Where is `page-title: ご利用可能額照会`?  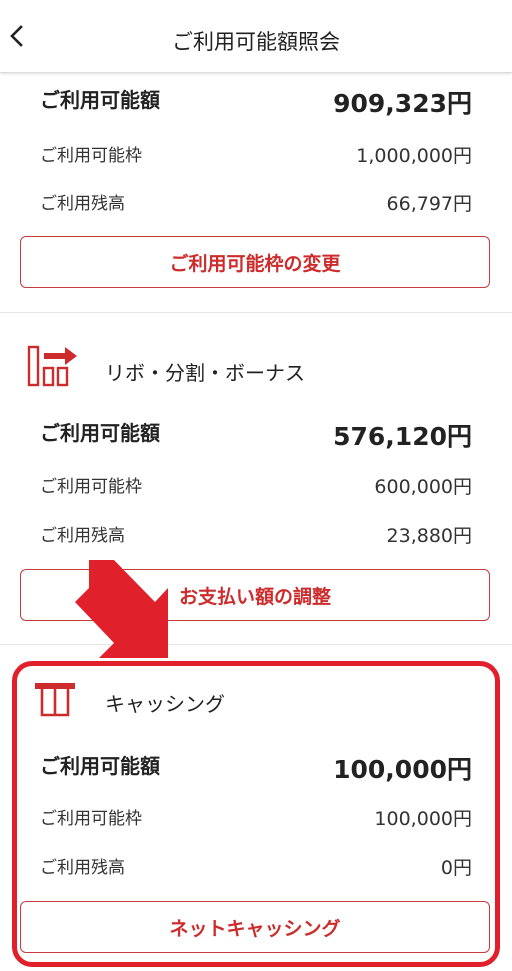
page-title: ご利用可能額照会 is located at coordinates (256, 42).